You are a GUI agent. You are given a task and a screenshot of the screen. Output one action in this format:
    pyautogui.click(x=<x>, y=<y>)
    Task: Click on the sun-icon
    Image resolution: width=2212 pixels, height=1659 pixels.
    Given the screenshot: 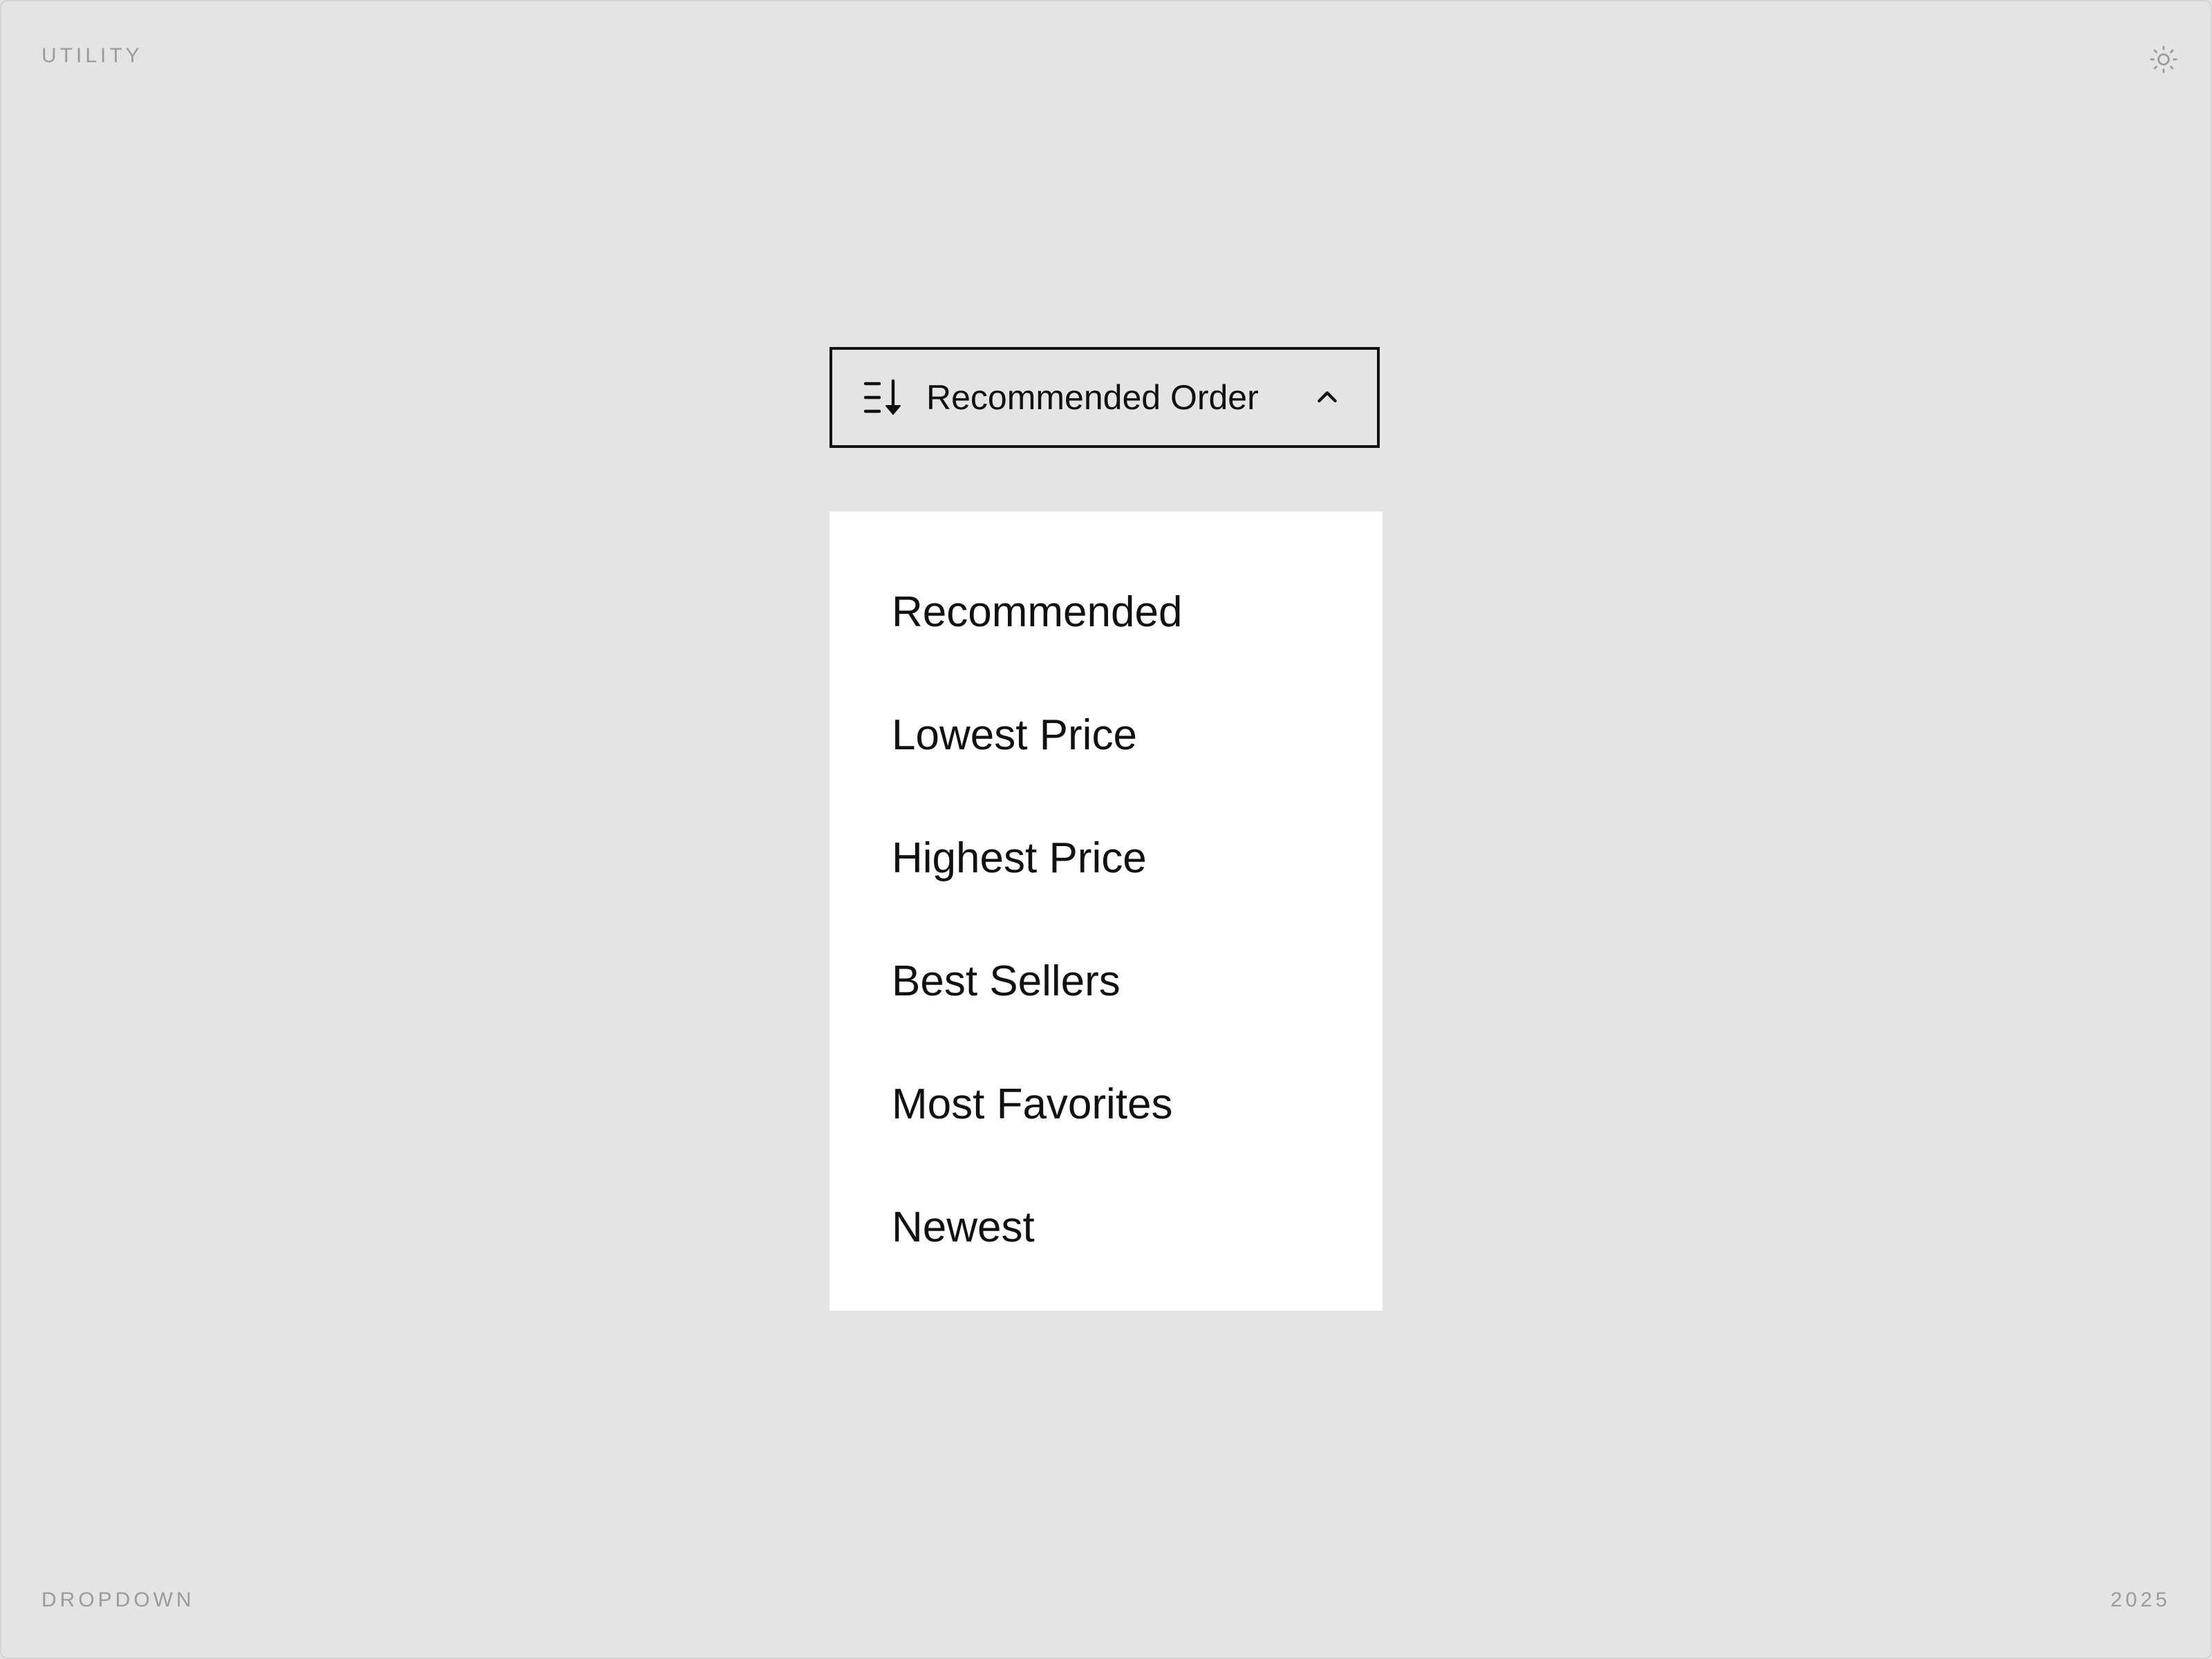 What is the action you would take?
    pyautogui.click(x=2163, y=60)
    